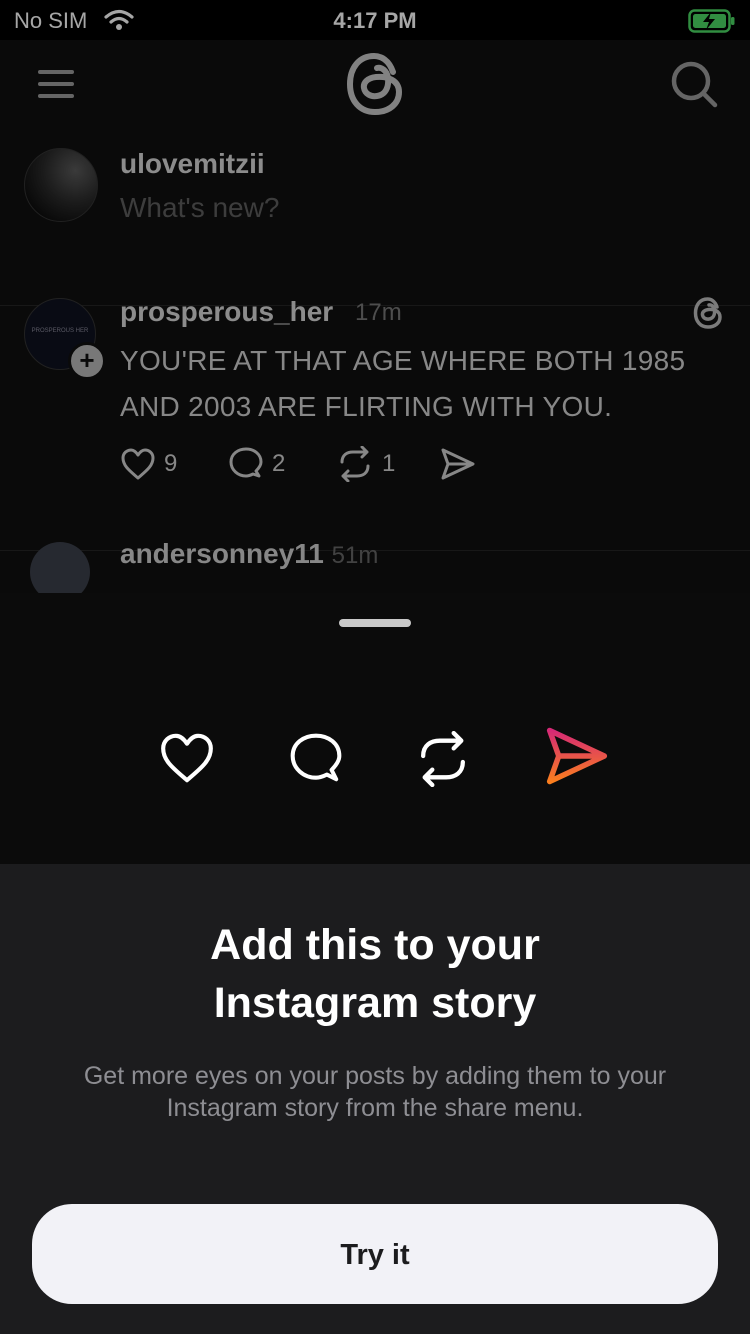 This screenshot has width=750, height=1334. Describe the element at coordinates (389, 463) in the screenshot. I see `repost-count: 1` at that location.